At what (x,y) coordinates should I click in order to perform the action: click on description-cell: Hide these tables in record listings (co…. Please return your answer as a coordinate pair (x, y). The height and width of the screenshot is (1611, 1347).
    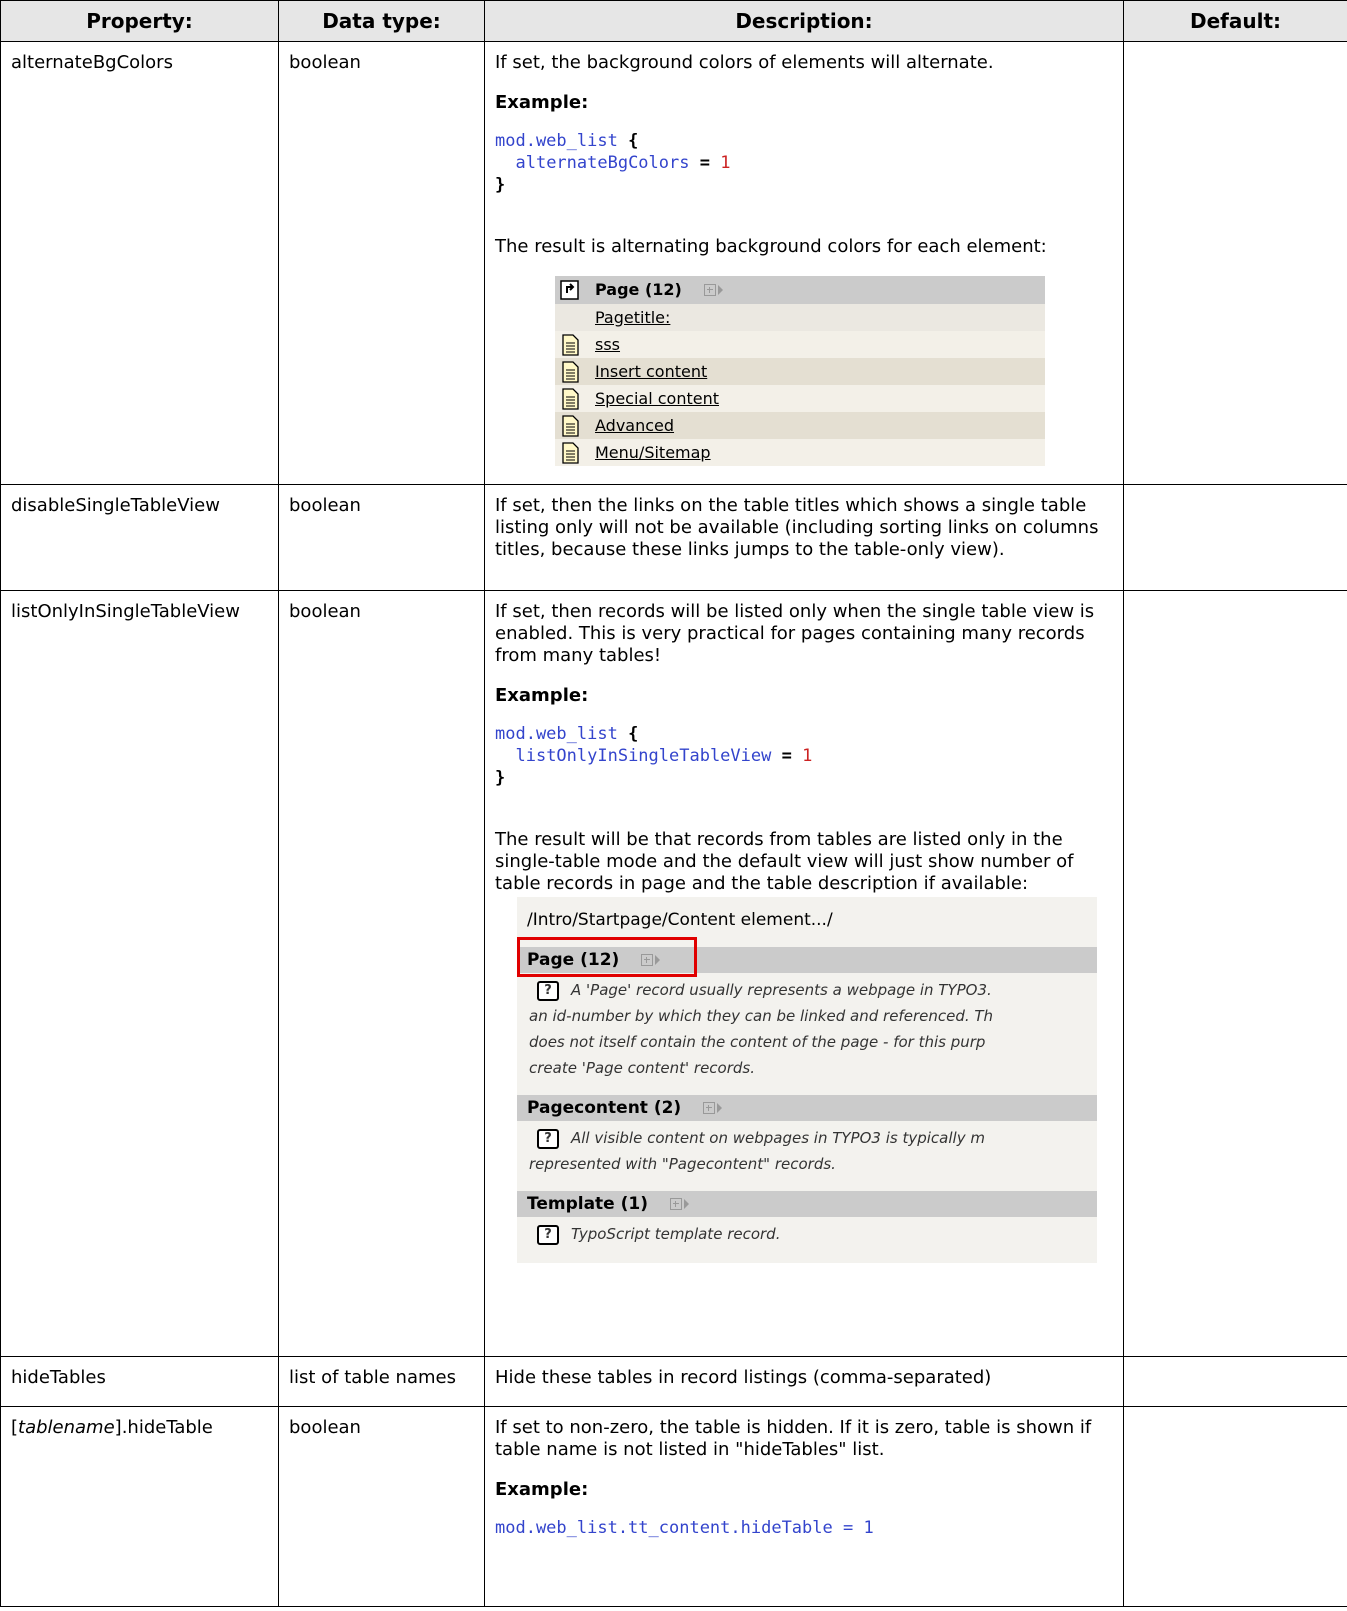
    Looking at the image, I should click on (804, 1381).